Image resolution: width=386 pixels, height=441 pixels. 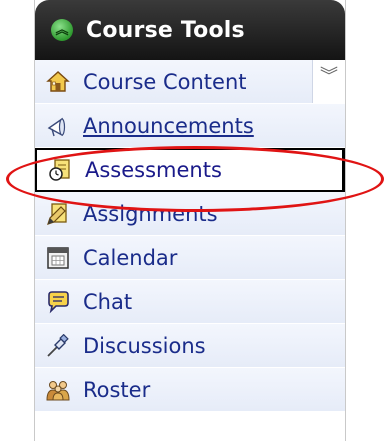 What do you see at coordinates (58, 126) in the screenshot?
I see `megaphone-icon` at bounding box center [58, 126].